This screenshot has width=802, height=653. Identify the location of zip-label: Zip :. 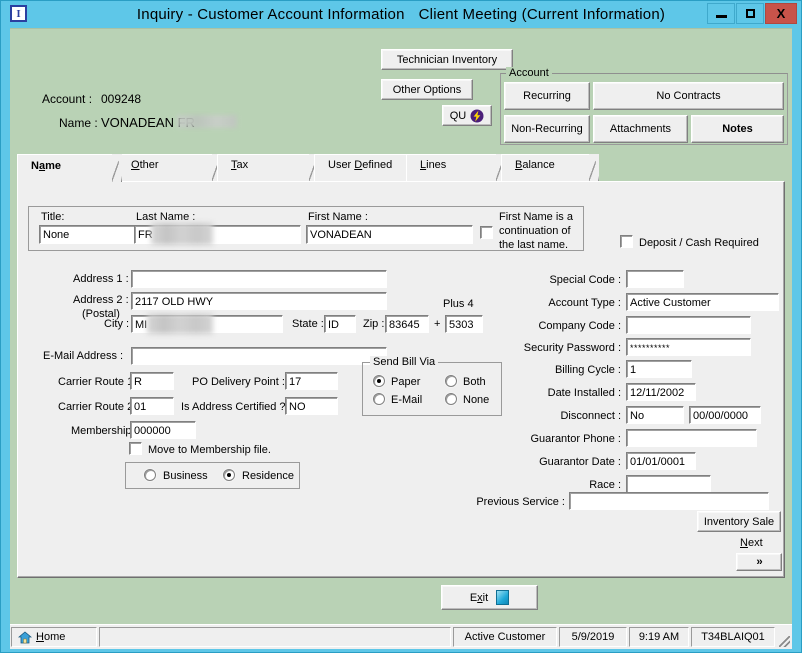
(374, 324).